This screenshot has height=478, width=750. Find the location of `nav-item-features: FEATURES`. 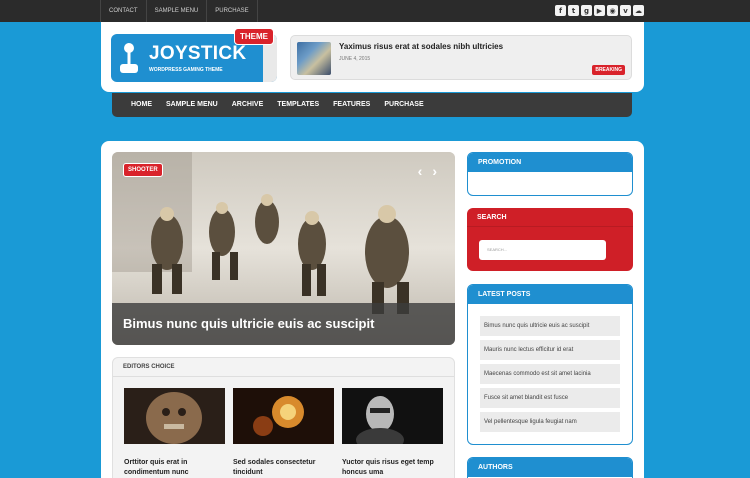

nav-item-features: FEATURES is located at coordinates (351, 105).